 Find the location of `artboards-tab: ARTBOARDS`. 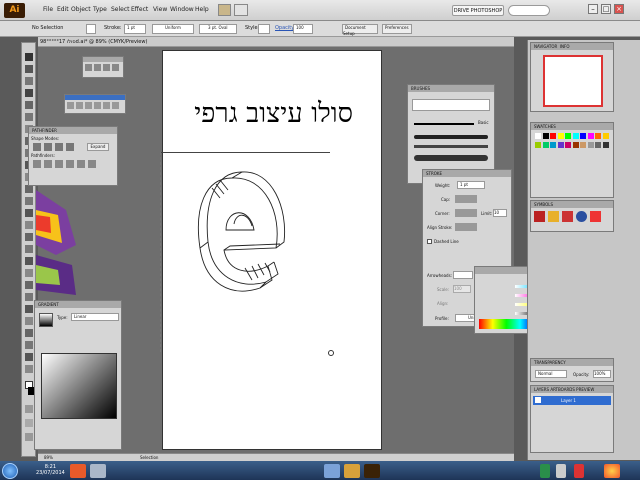

artboards-tab: ARTBOARDS is located at coordinates (562, 389).